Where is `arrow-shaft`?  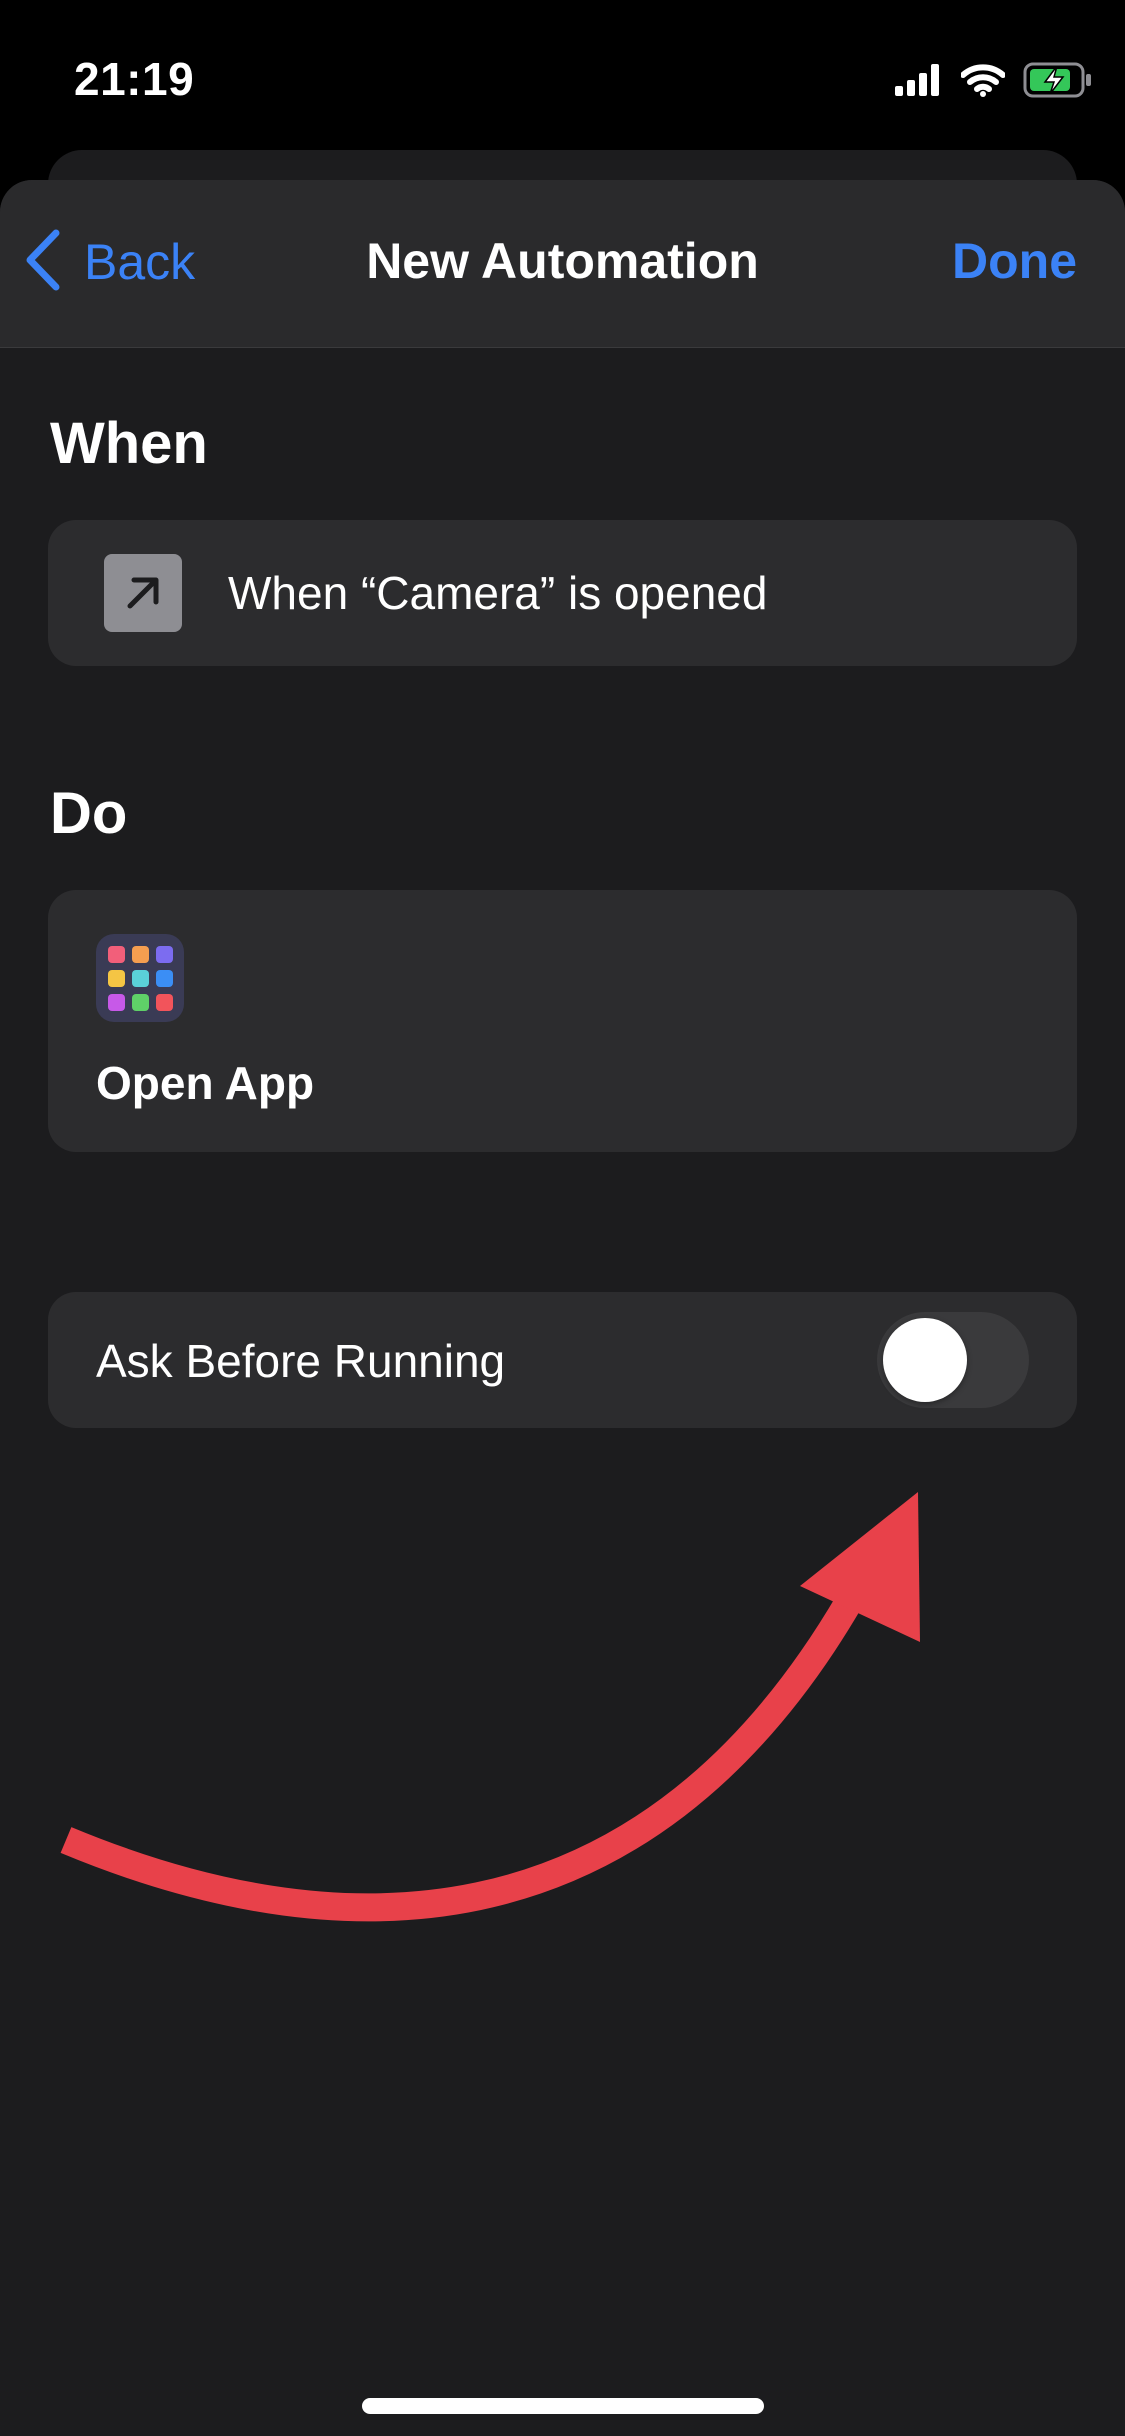
arrow-shaft is located at coordinates (461, 1757).